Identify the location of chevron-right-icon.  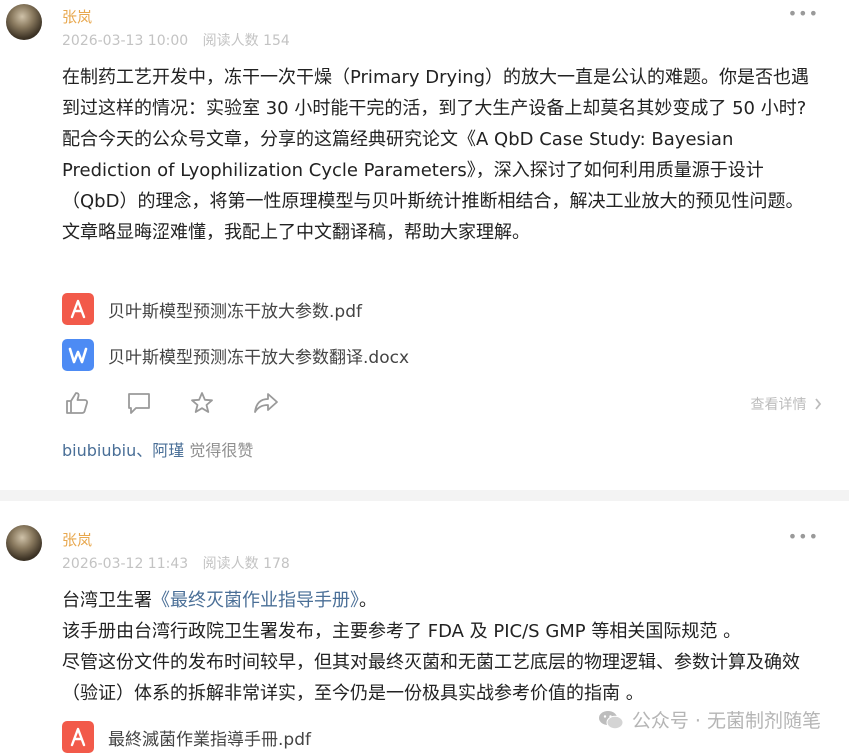
(818, 404).